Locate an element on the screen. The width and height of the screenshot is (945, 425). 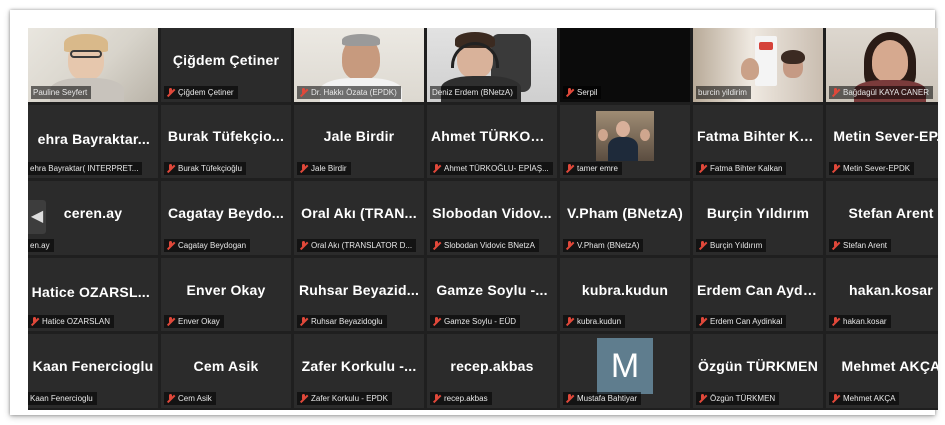
participant-display-name: hakan.kosar is located at coordinates (891, 289).